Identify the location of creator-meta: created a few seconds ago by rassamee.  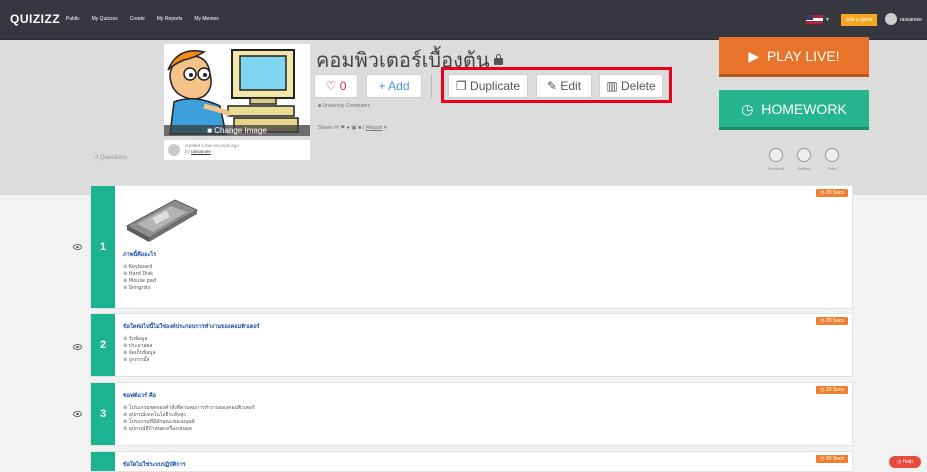
(212, 149).